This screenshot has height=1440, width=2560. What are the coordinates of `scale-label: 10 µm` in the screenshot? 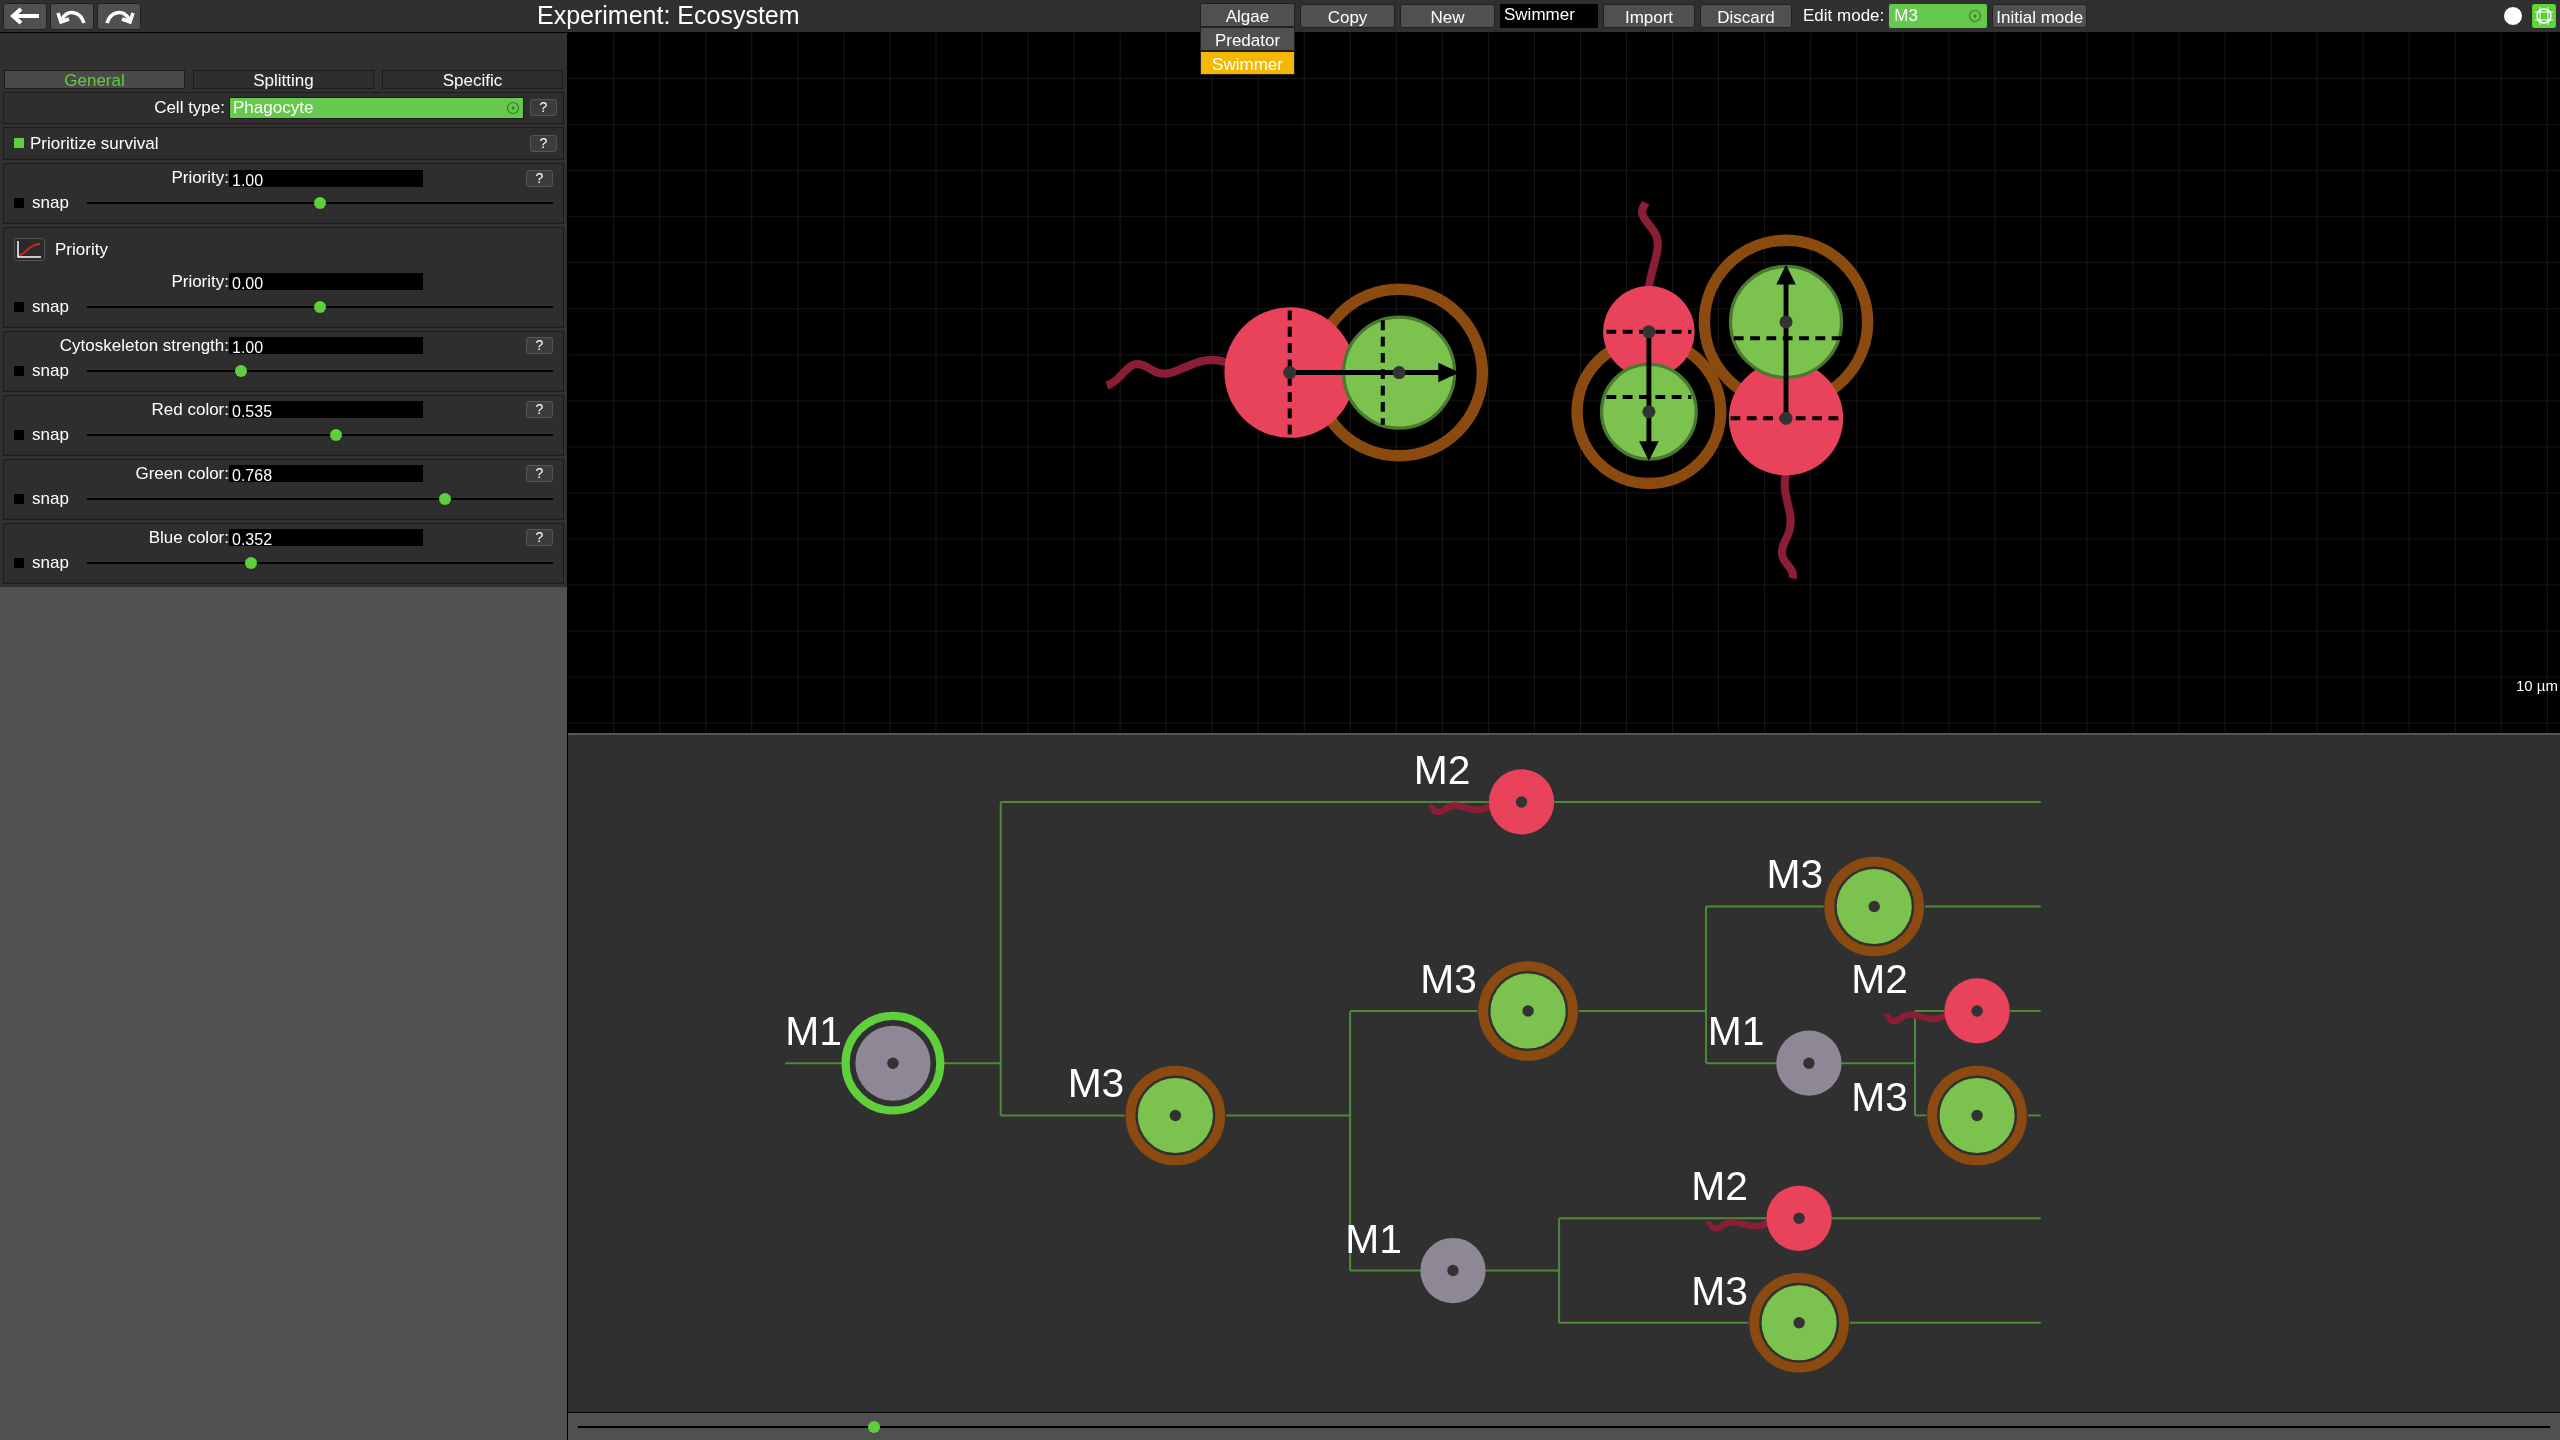 It's located at (2537, 685).